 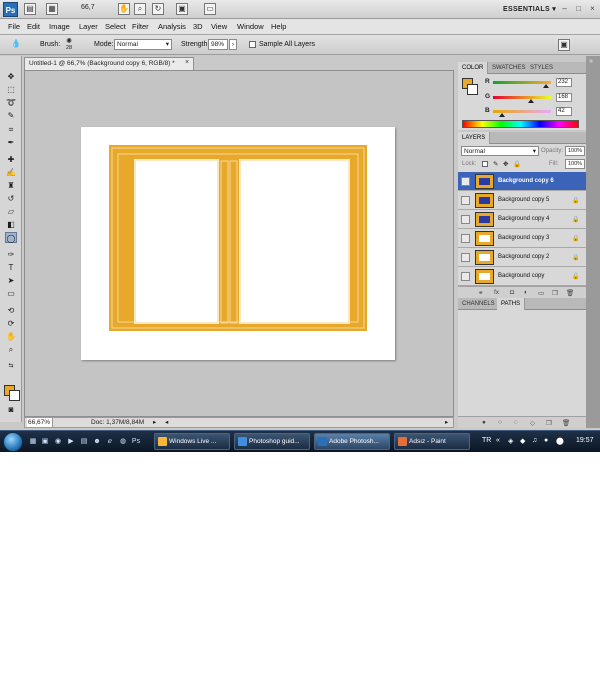 What do you see at coordinates (58, 442) in the screenshot?
I see `quick-launch-icon: ◉` at bounding box center [58, 442].